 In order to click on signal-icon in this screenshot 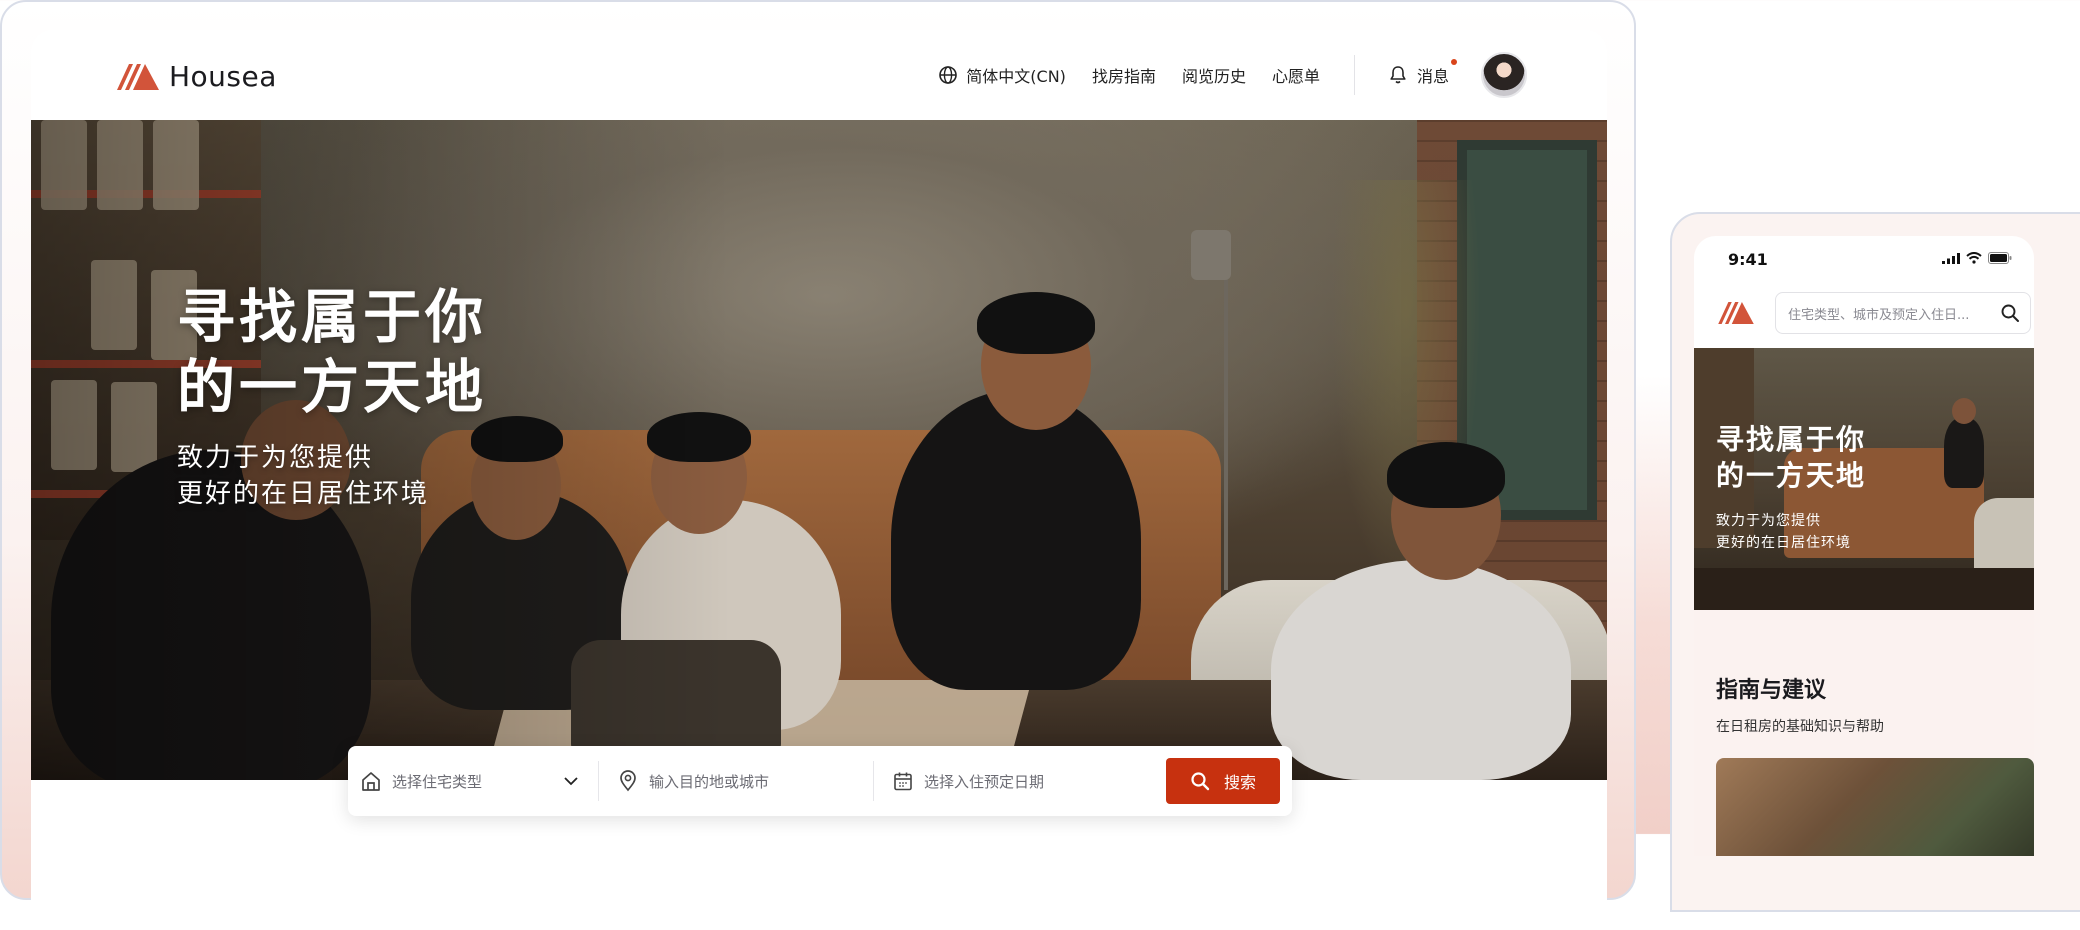, I will do `click(1951, 258)`.